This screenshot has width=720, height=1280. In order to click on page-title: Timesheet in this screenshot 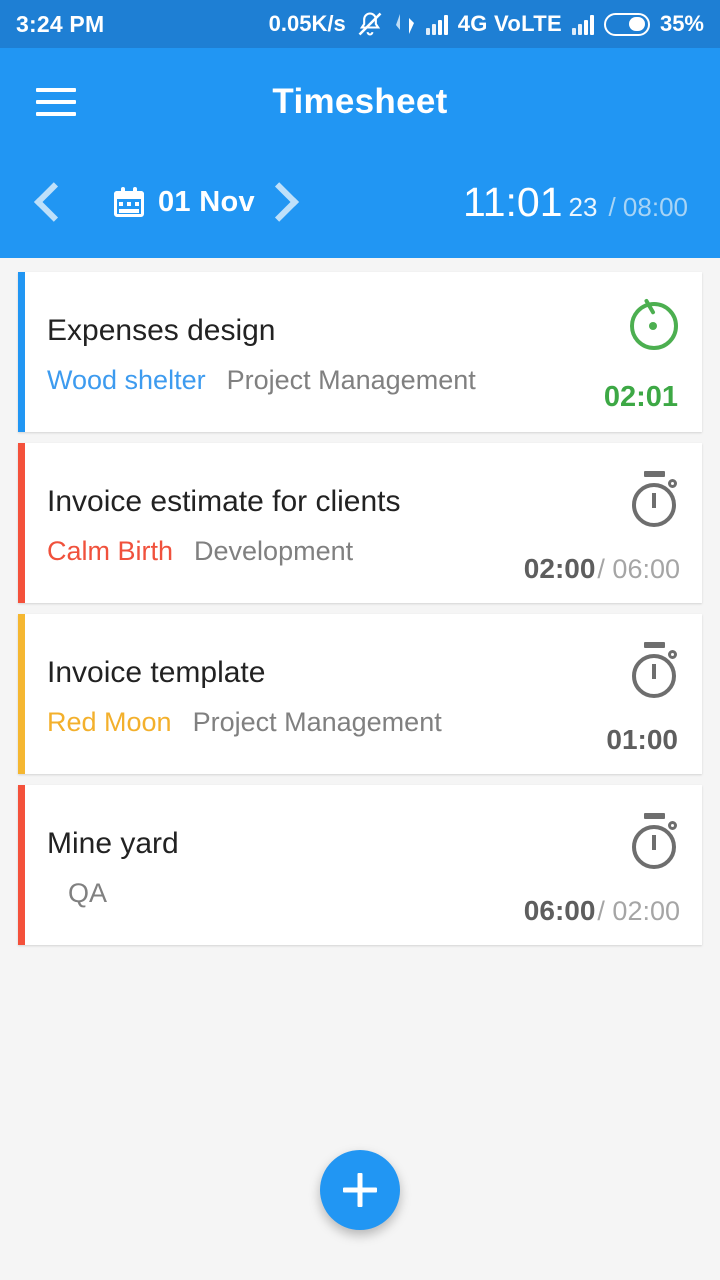, I will do `click(360, 101)`.